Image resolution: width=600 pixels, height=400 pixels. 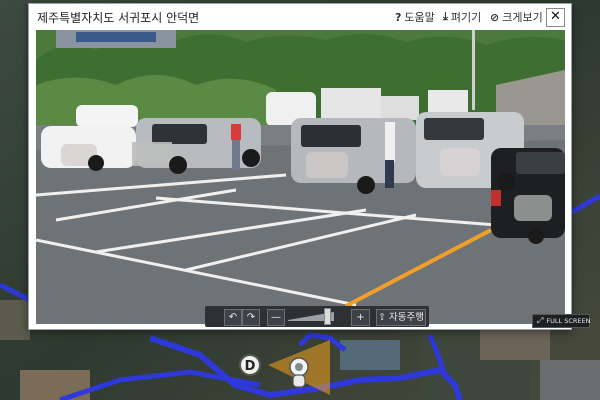 What do you see at coordinates (251, 317) in the screenshot?
I see `rotate-right-button: ↷` at bounding box center [251, 317].